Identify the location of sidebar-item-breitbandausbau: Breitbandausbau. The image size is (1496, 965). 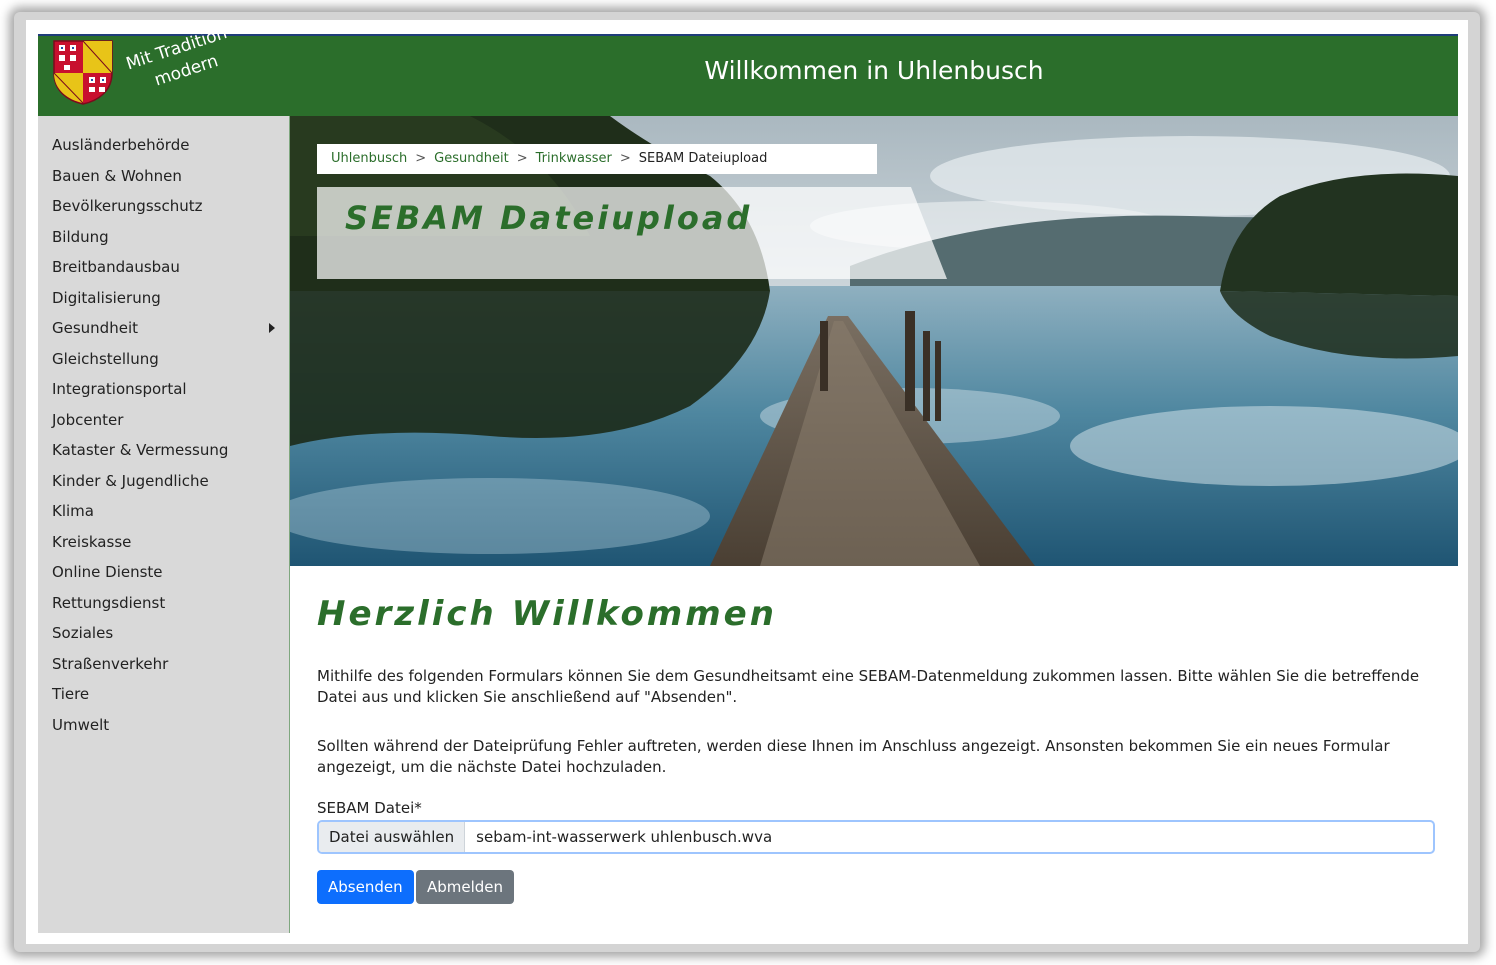
(163, 267).